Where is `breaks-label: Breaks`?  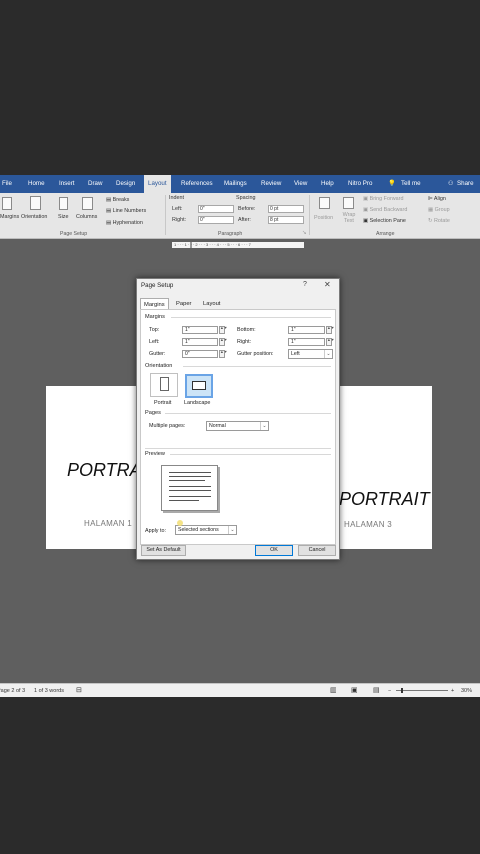 breaks-label: Breaks is located at coordinates (121, 200).